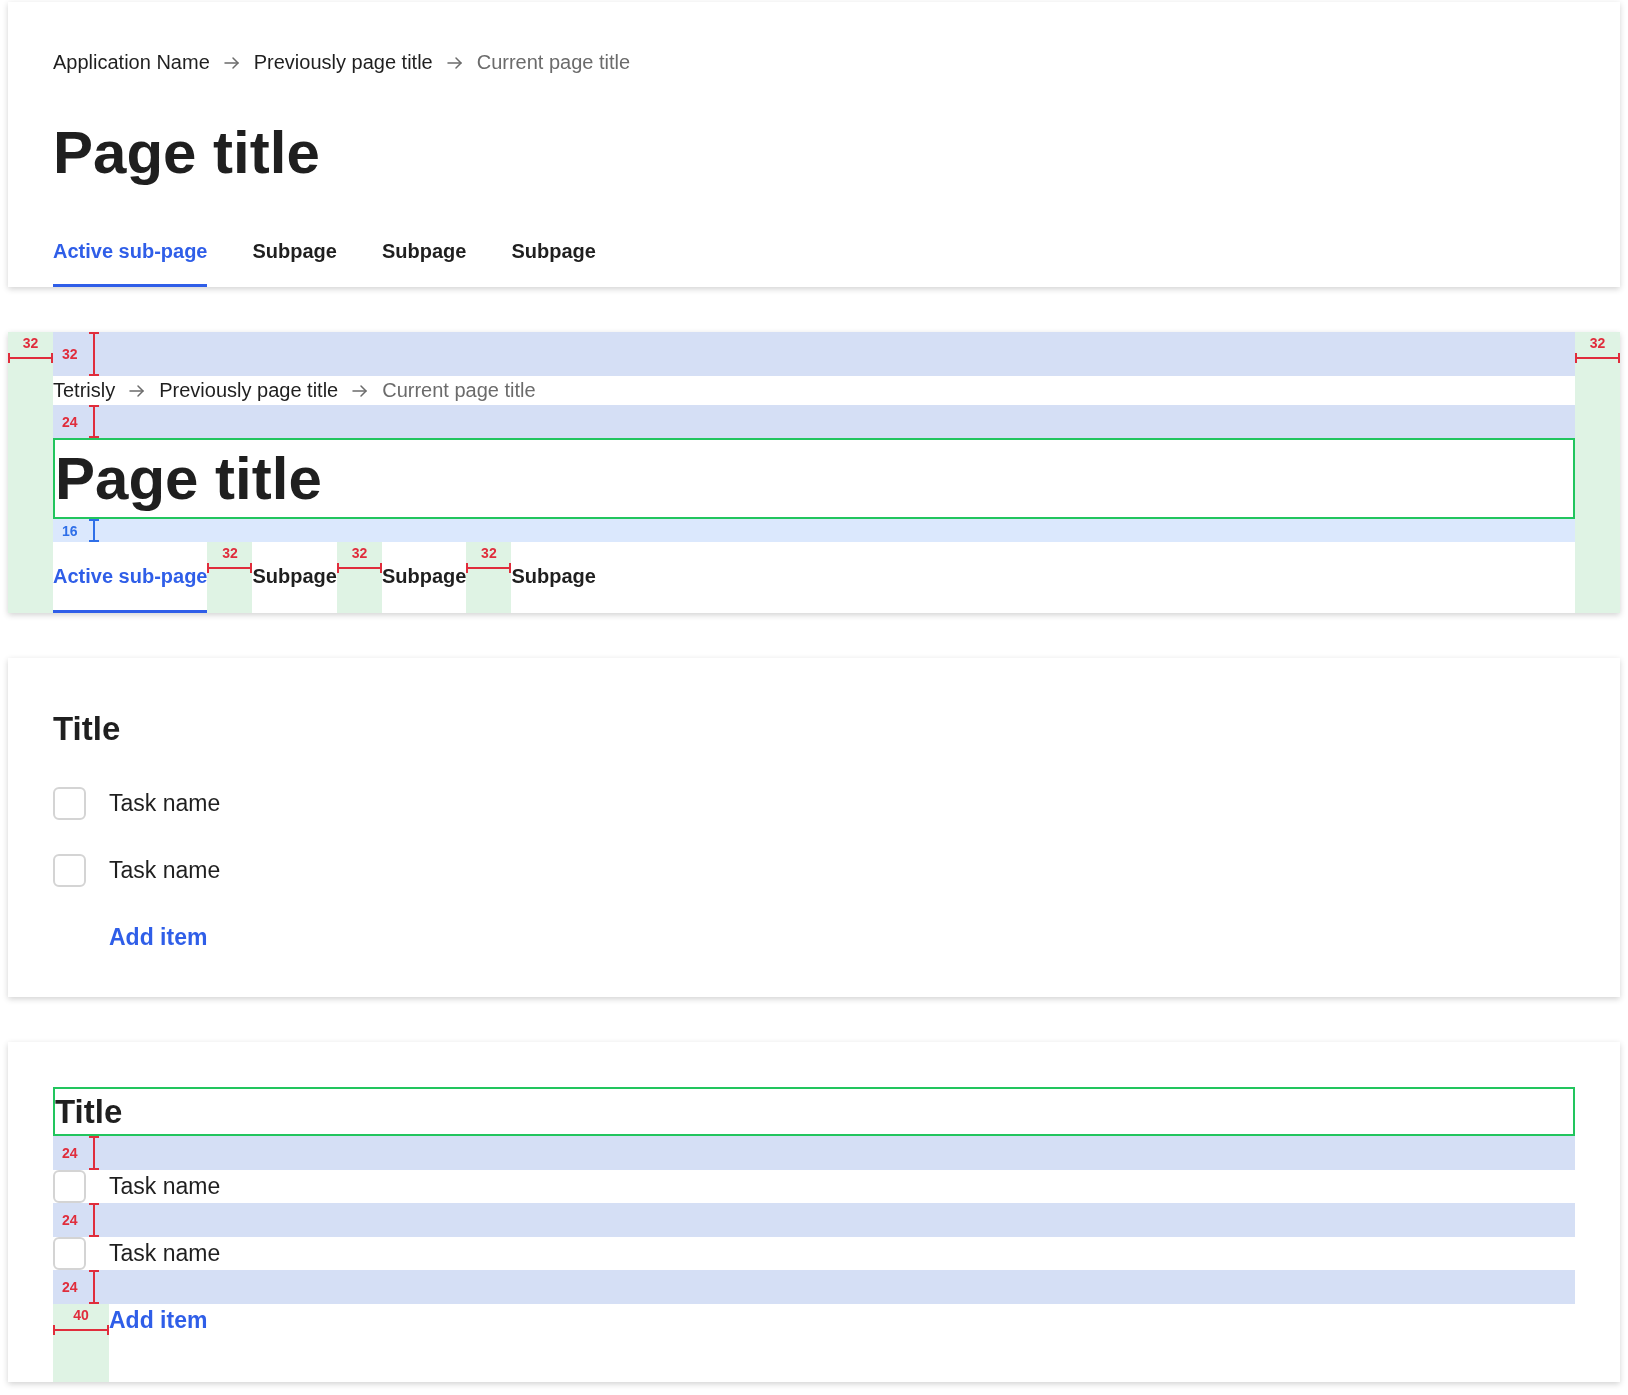 The image size is (1628, 1395). I want to click on spacing-label: 40, so click(81, 1315).